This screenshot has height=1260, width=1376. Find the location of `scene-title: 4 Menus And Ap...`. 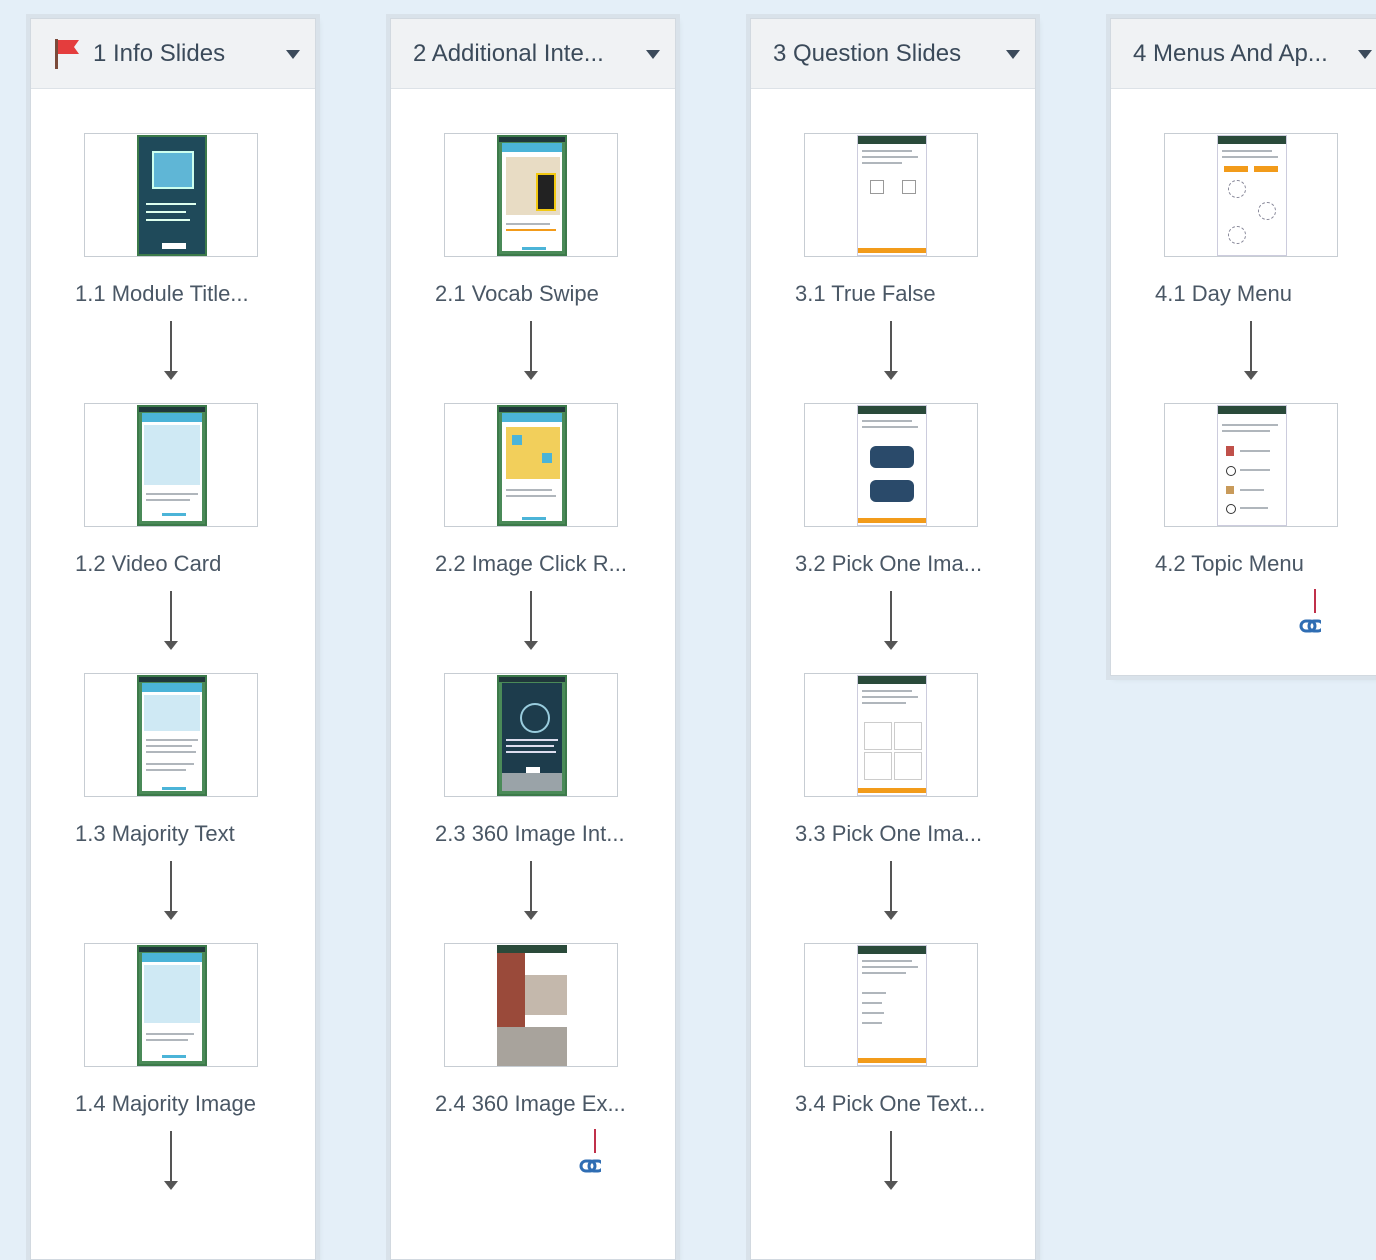

scene-title: 4 Menus And Ap... is located at coordinates (1230, 53).